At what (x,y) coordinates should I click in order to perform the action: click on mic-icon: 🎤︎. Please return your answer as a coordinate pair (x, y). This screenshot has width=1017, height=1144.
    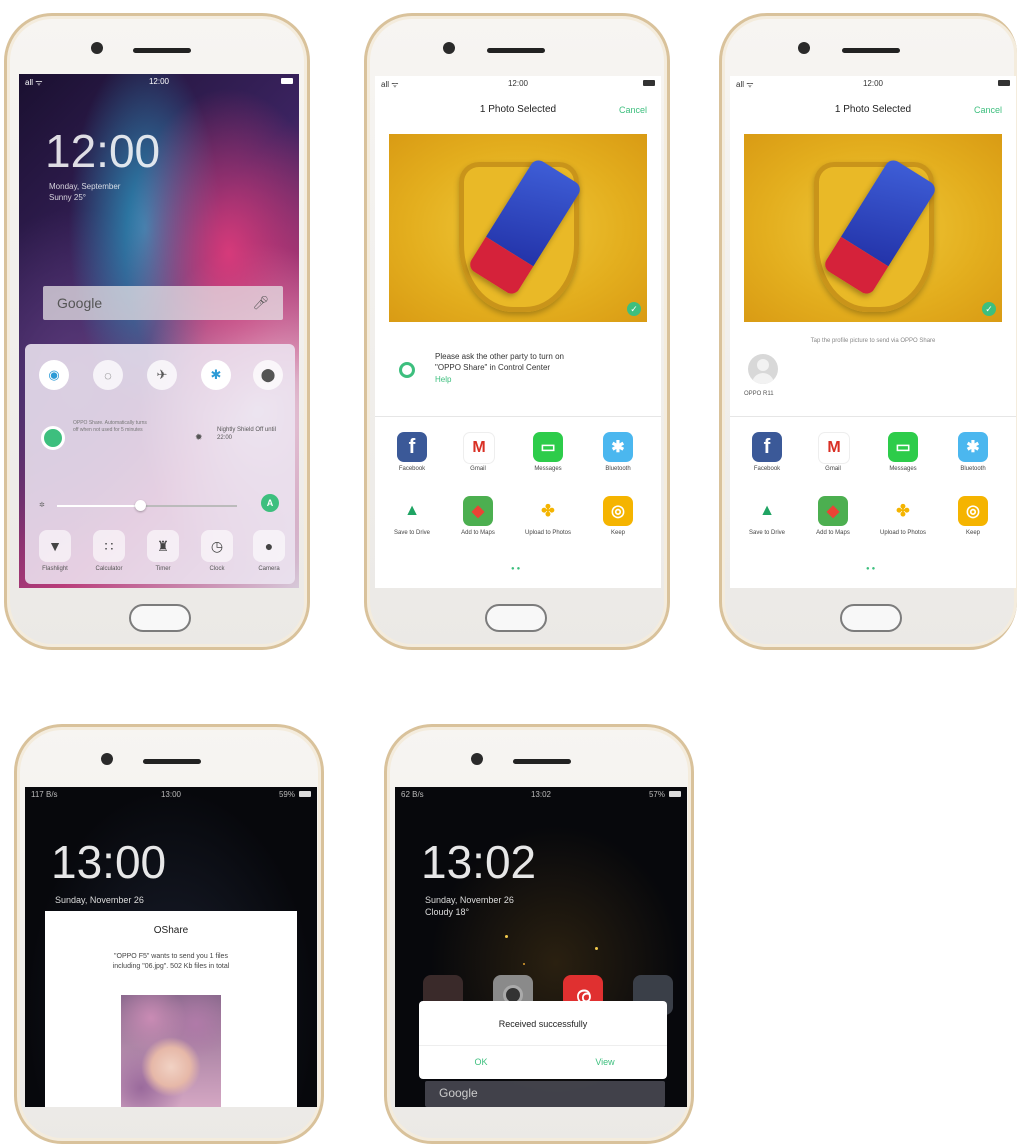
    Looking at the image, I should click on (260, 303).